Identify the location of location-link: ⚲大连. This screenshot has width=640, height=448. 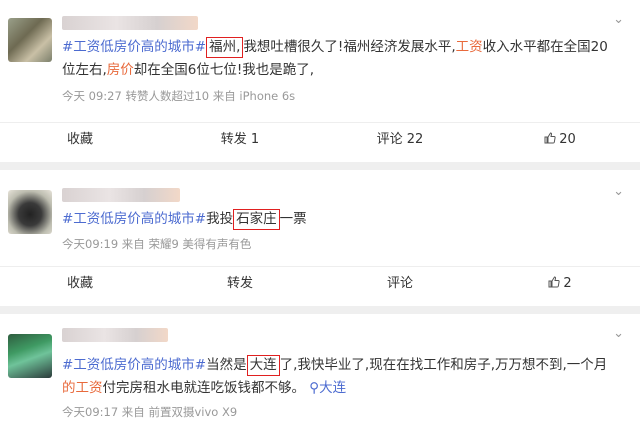
(325, 388).